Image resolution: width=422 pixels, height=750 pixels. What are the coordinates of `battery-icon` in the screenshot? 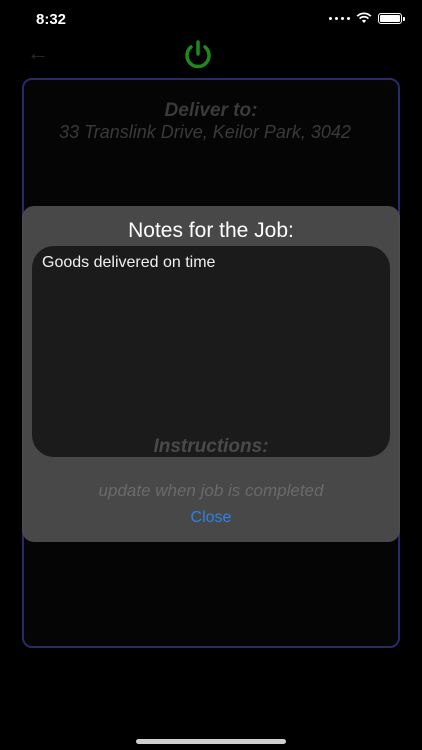 It's located at (391, 18).